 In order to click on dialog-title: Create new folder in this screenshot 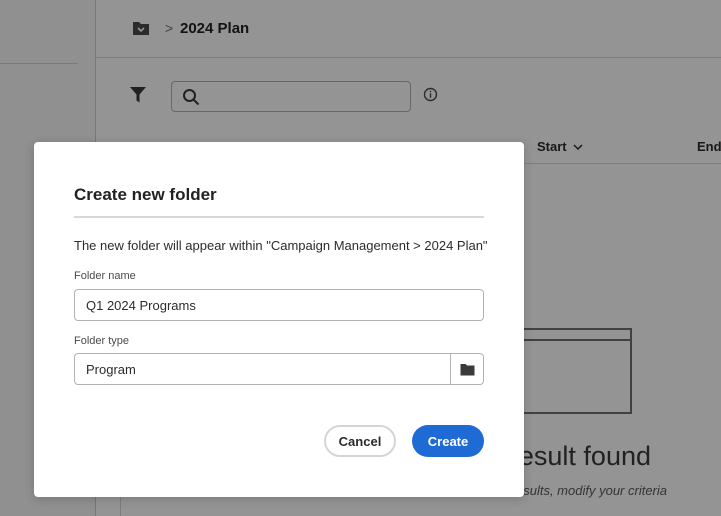, I will do `click(145, 194)`.